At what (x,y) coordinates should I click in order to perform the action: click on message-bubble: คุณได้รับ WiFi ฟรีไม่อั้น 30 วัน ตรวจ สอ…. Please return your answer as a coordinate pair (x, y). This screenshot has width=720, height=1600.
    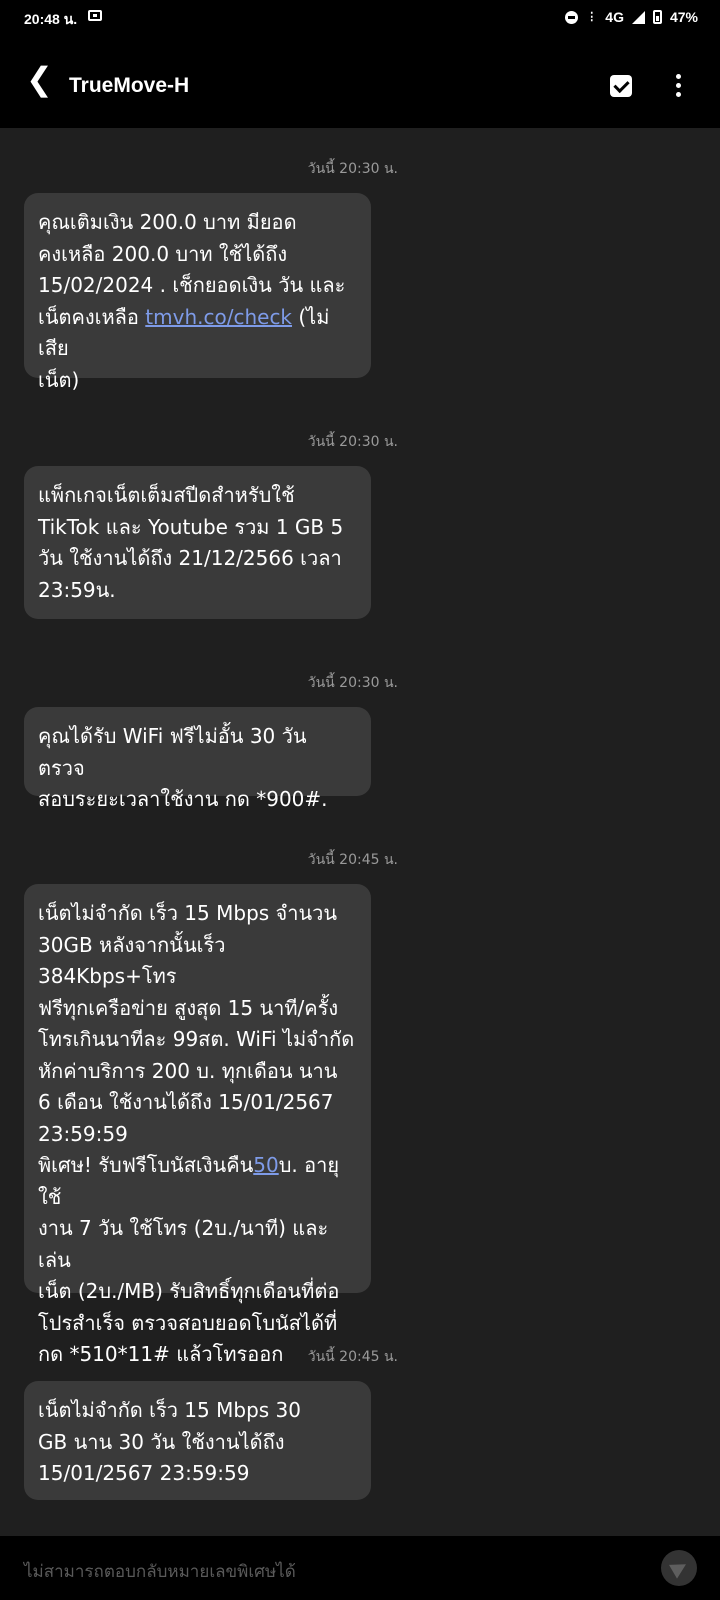
    Looking at the image, I should click on (197, 759).